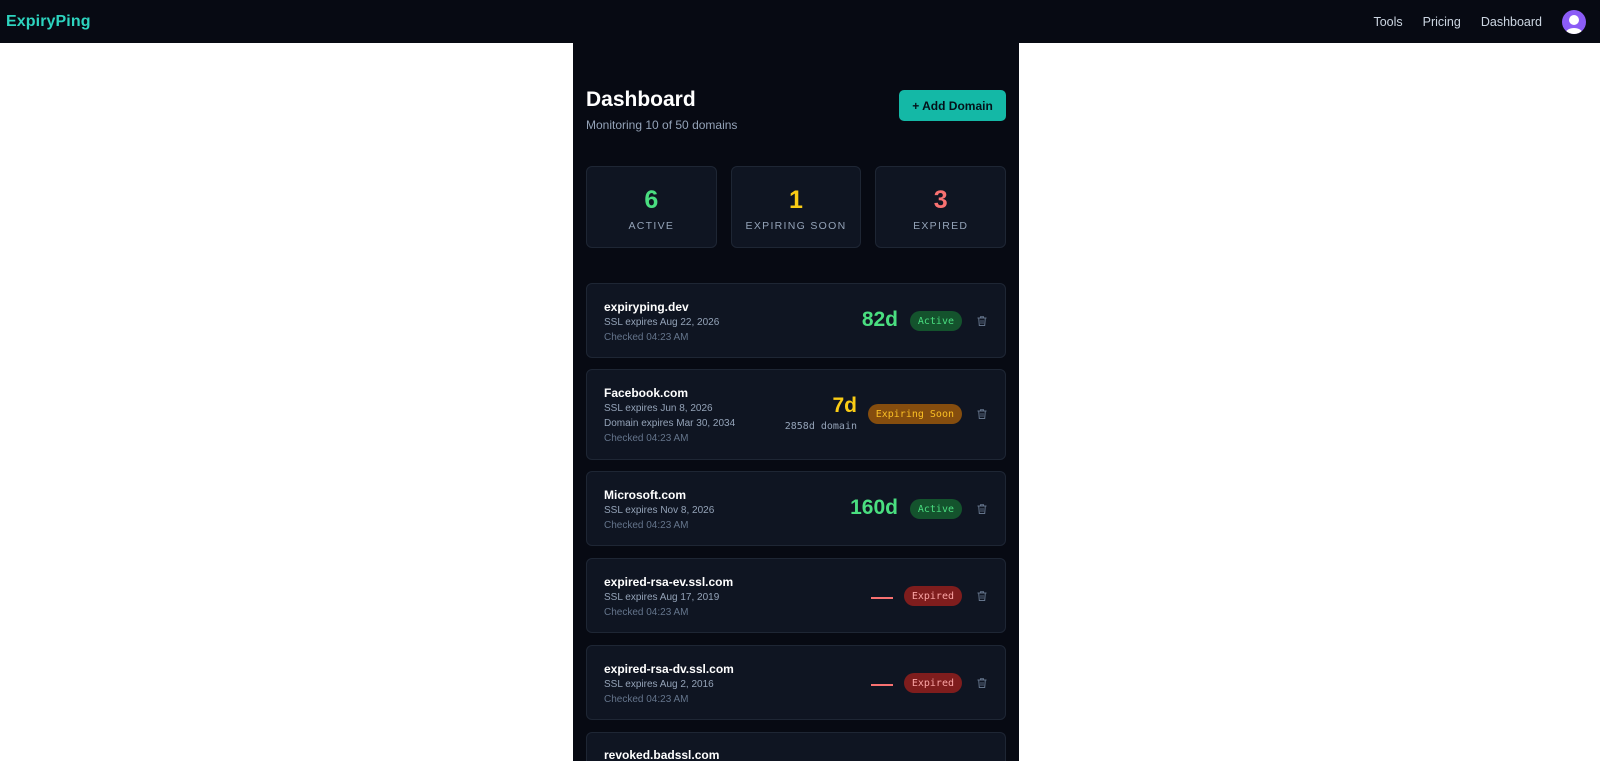  What do you see at coordinates (1387, 22) in the screenshot?
I see `nav-tools-link: Tools` at bounding box center [1387, 22].